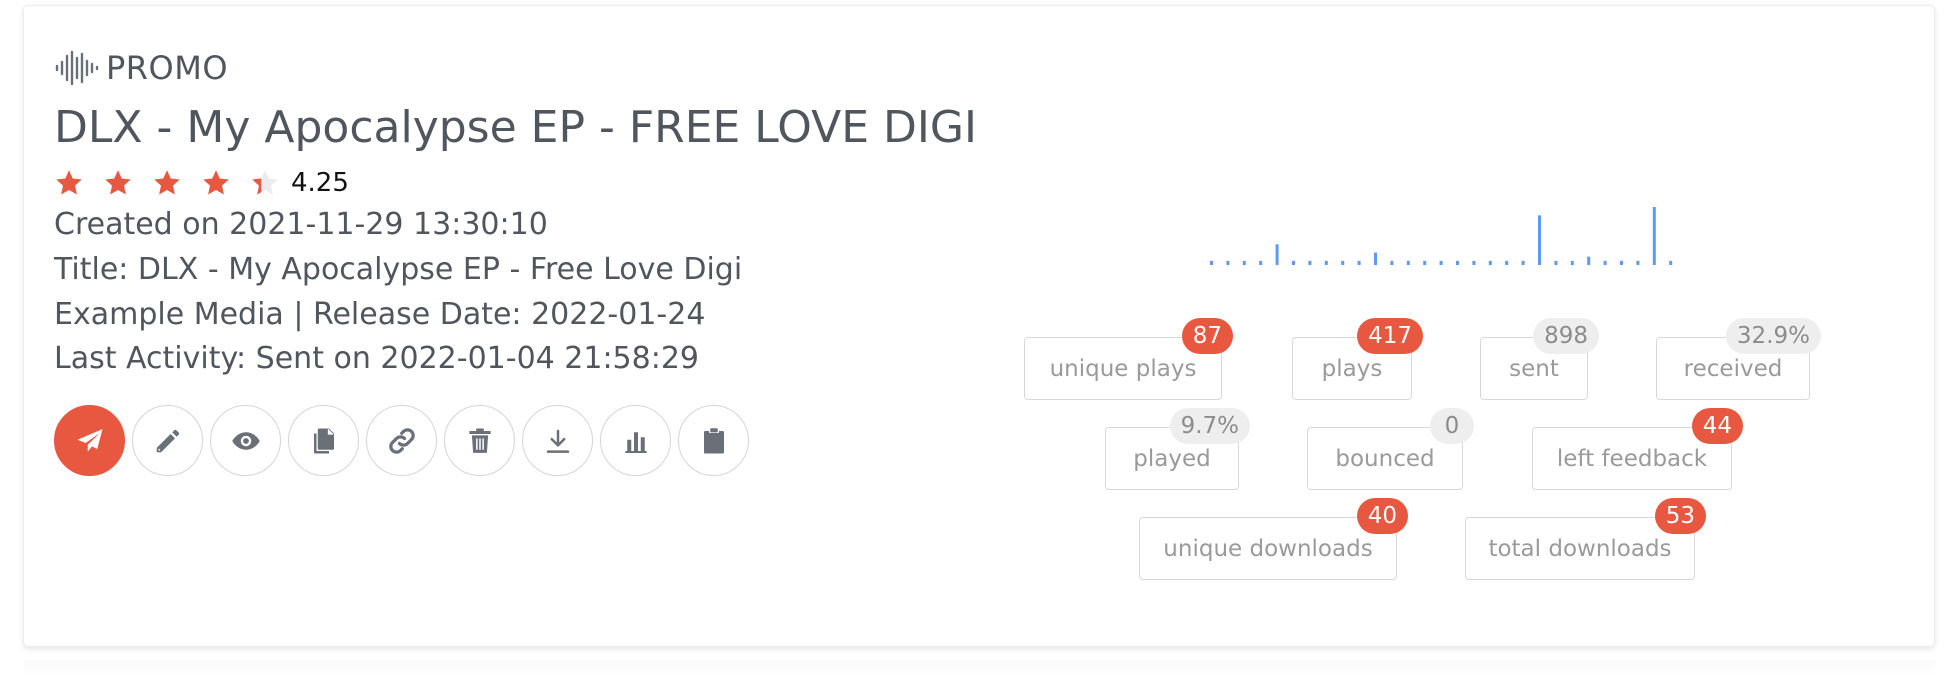  Describe the element at coordinates (1390, 336) in the screenshot. I see `stat-badge: 417` at that location.